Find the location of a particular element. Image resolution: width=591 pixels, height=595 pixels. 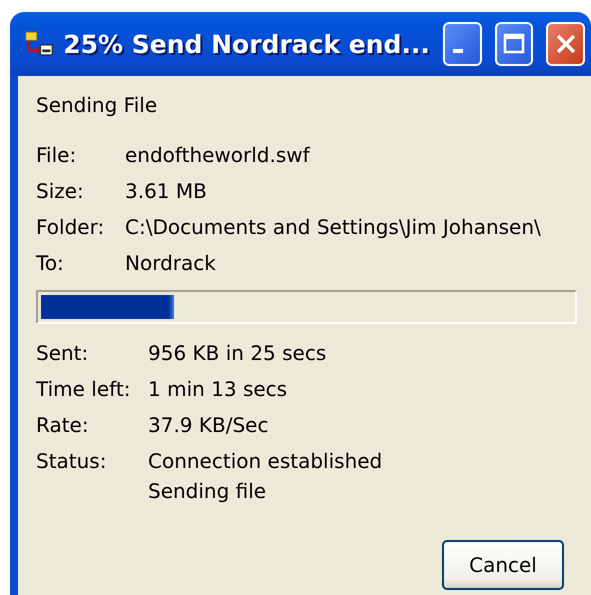

field-label: Size: is located at coordinates (60, 191).